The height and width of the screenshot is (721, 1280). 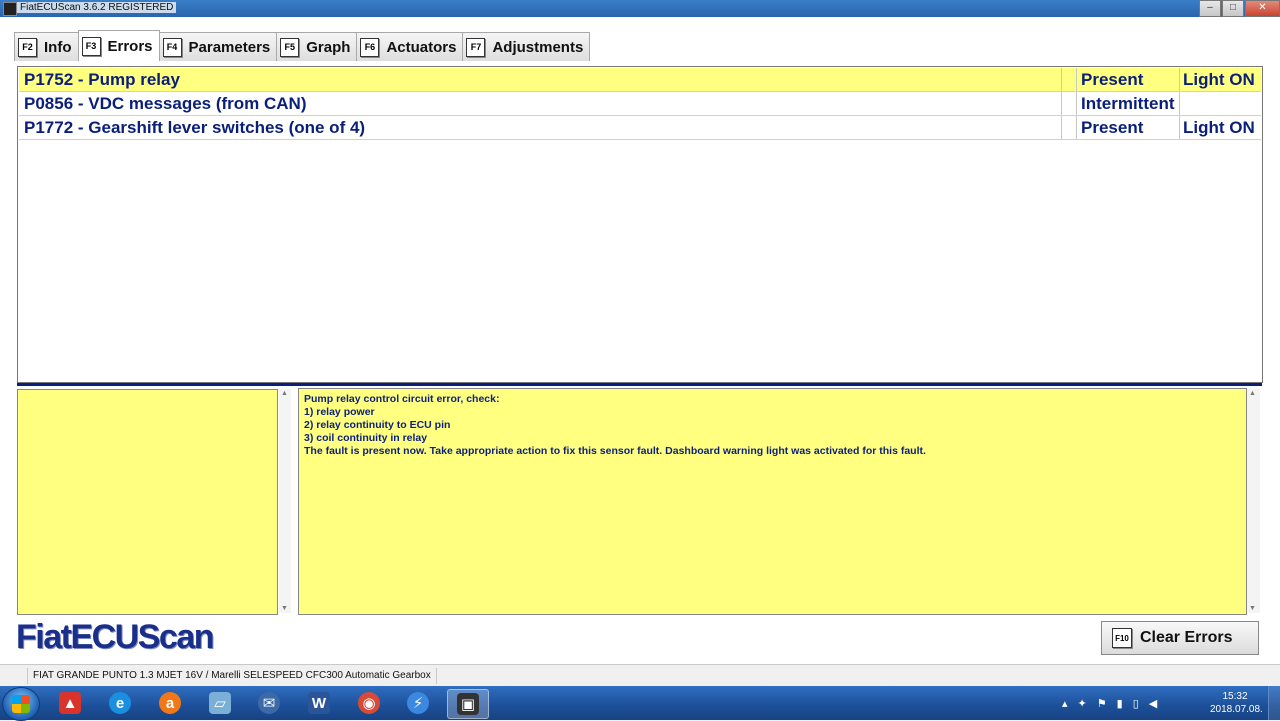 What do you see at coordinates (1136, 703) in the screenshot?
I see `tray-battery-icon: ▯` at bounding box center [1136, 703].